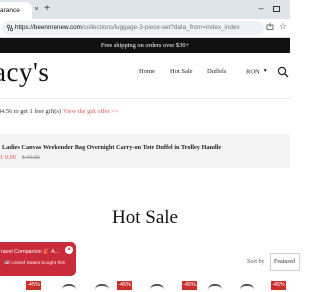  Describe the element at coordinates (283, 72) in the screenshot. I see `search-icon` at that location.